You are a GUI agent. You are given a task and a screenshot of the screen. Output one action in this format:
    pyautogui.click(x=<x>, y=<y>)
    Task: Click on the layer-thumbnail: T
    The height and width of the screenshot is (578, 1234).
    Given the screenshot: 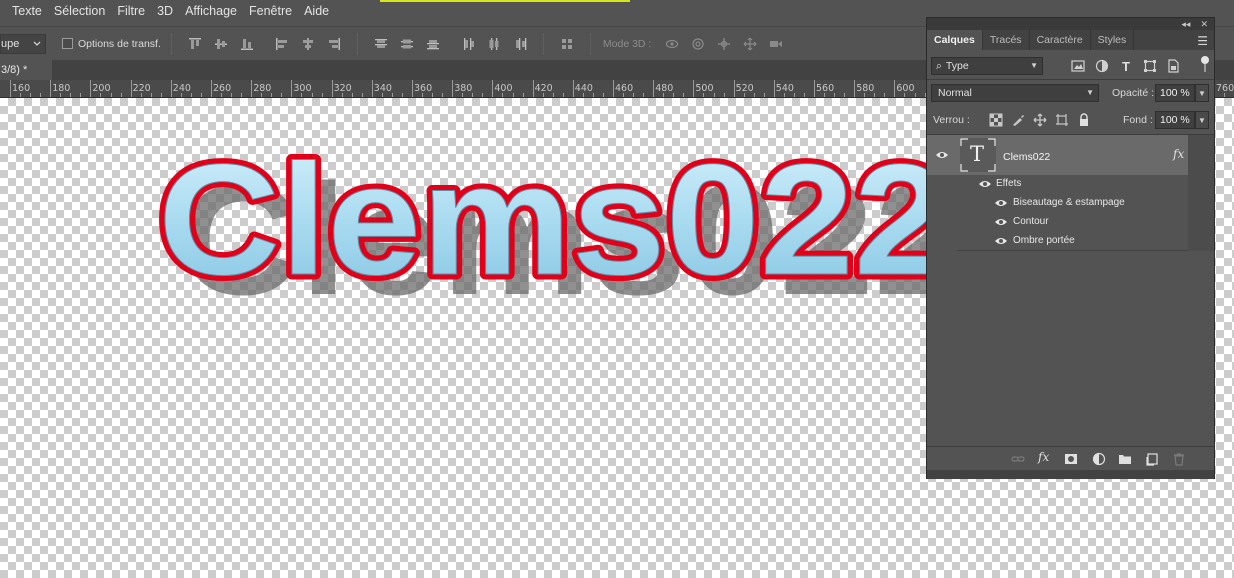 What is the action you would take?
    pyautogui.click(x=978, y=155)
    